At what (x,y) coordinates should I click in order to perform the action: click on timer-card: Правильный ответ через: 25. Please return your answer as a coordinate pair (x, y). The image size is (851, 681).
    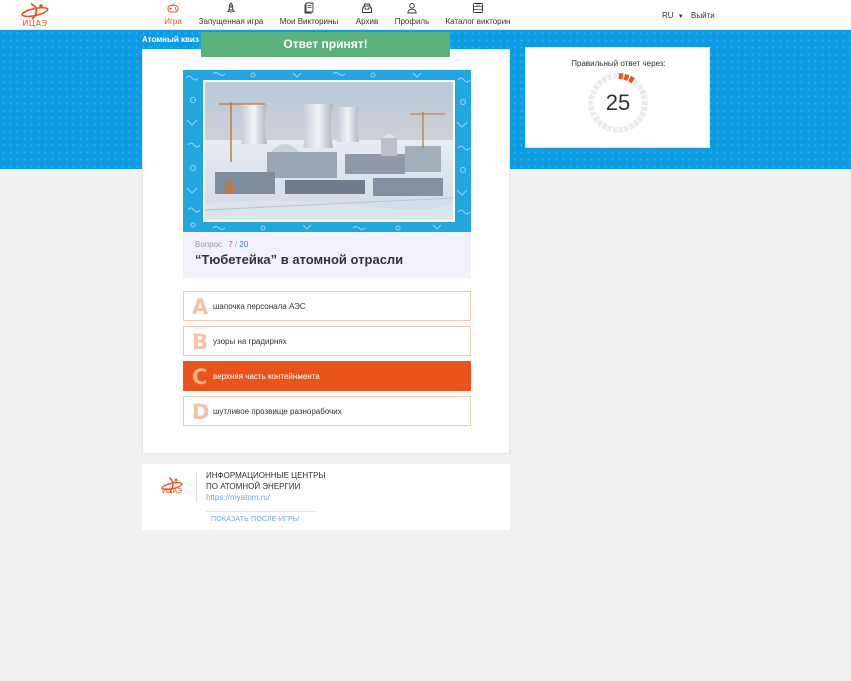
    Looking at the image, I should click on (617, 97).